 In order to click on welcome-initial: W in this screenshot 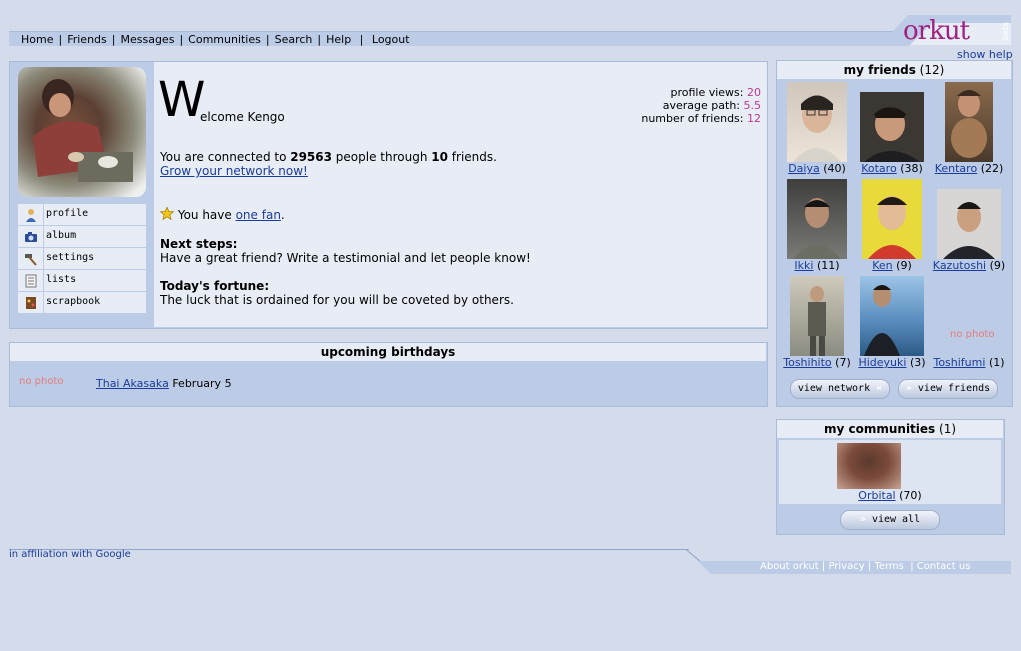, I will do `click(182, 100)`.